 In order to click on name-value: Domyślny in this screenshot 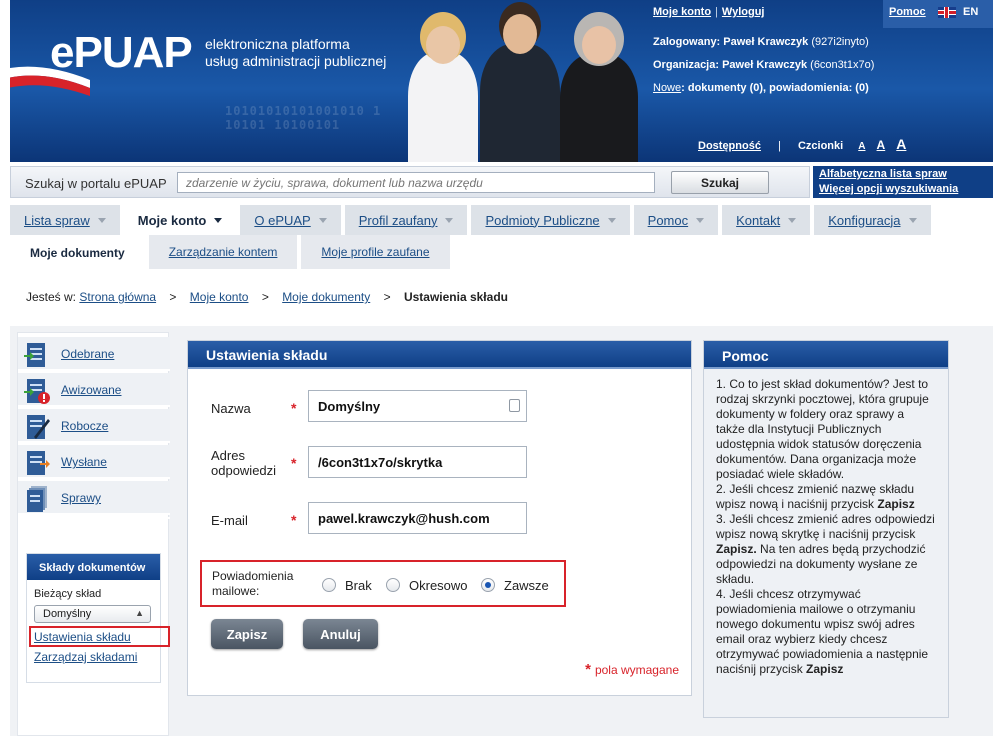, I will do `click(349, 406)`.